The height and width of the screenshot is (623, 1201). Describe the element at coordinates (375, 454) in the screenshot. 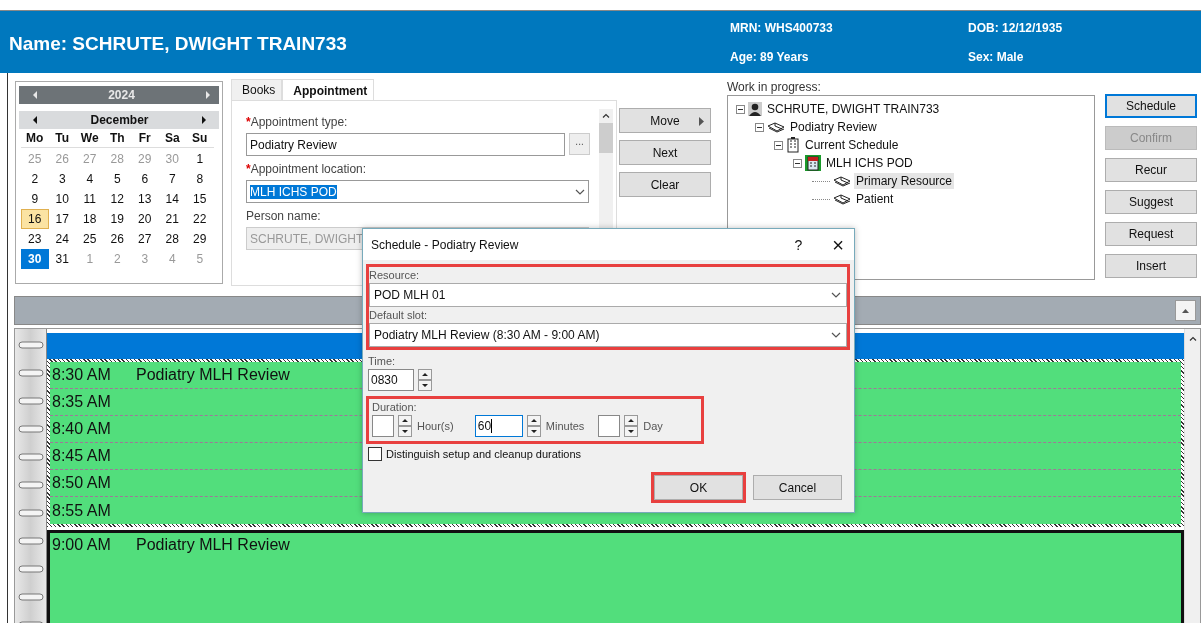

I see `checkbox` at that location.